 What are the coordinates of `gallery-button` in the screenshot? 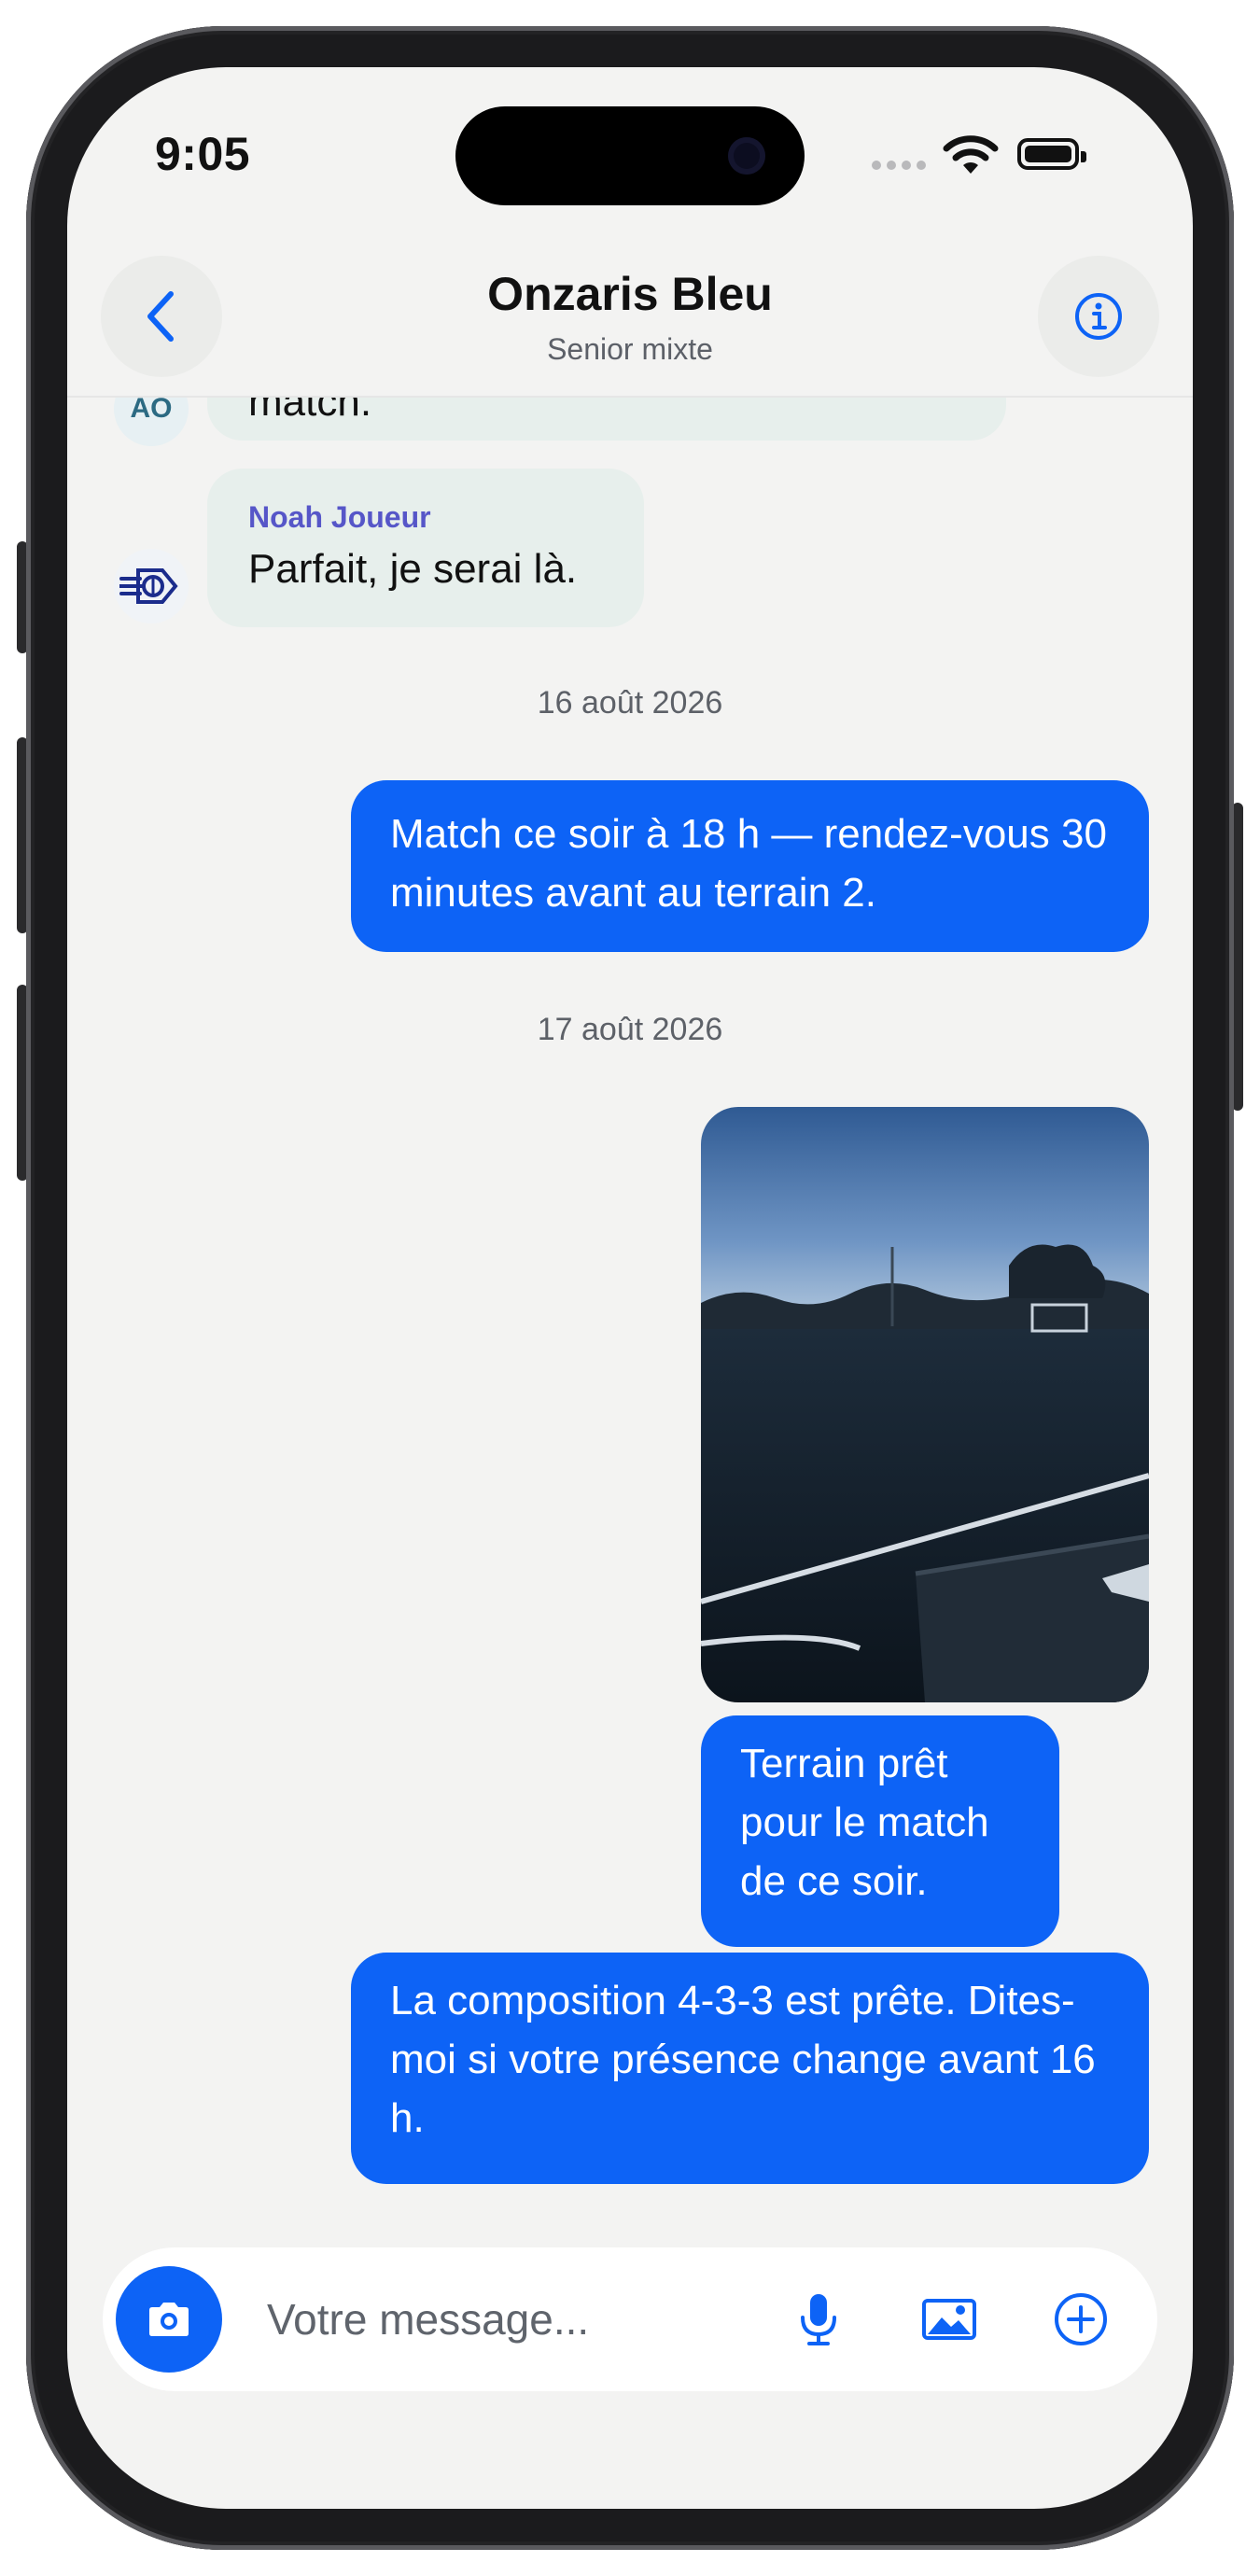 It's located at (949, 2319).